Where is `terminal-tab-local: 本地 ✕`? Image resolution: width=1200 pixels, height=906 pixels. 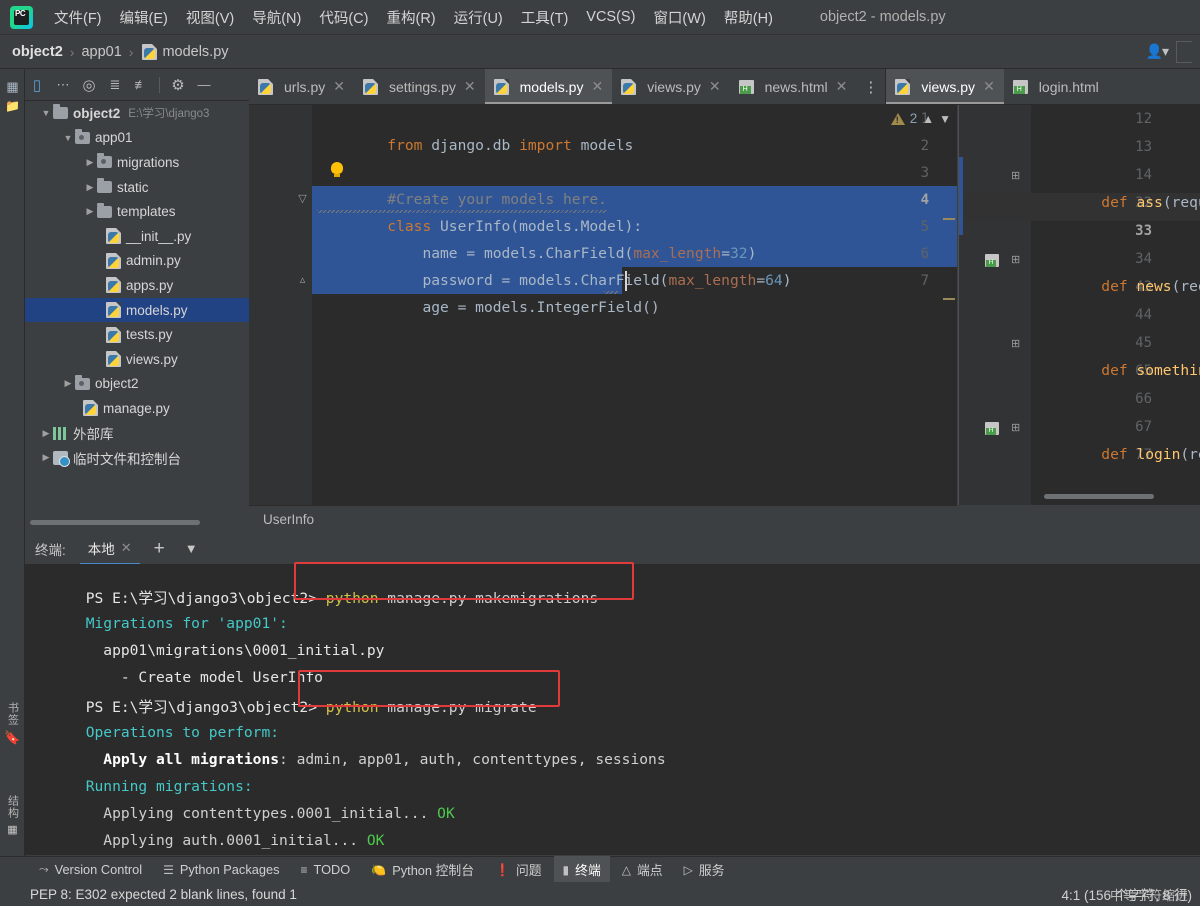 terminal-tab-local: 本地 ✕ is located at coordinates (109, 549).